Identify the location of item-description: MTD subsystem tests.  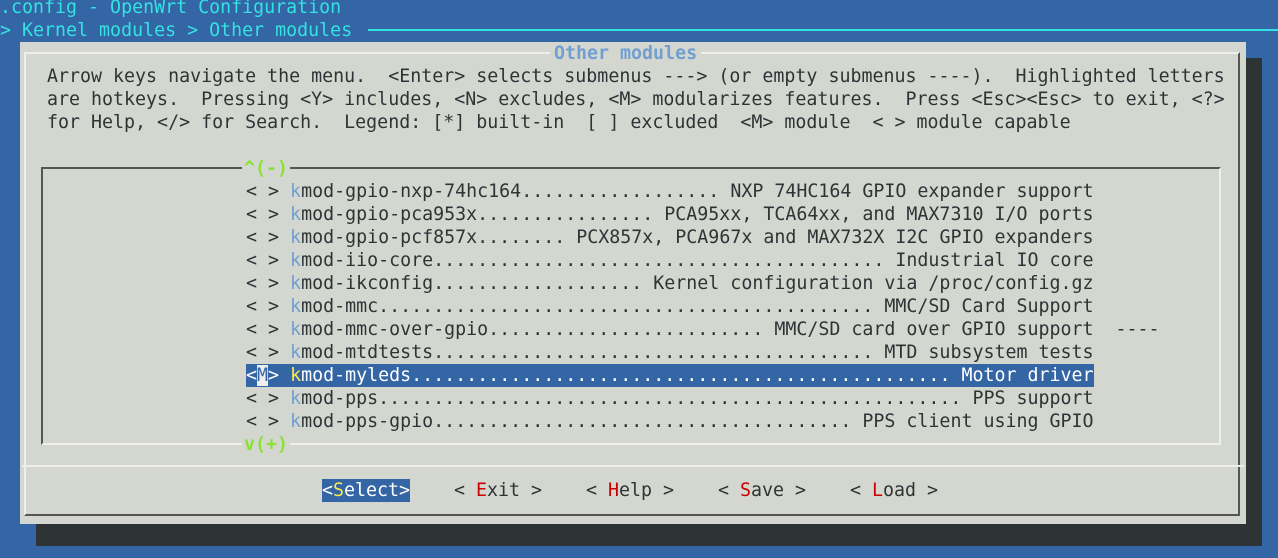
(989, 352).